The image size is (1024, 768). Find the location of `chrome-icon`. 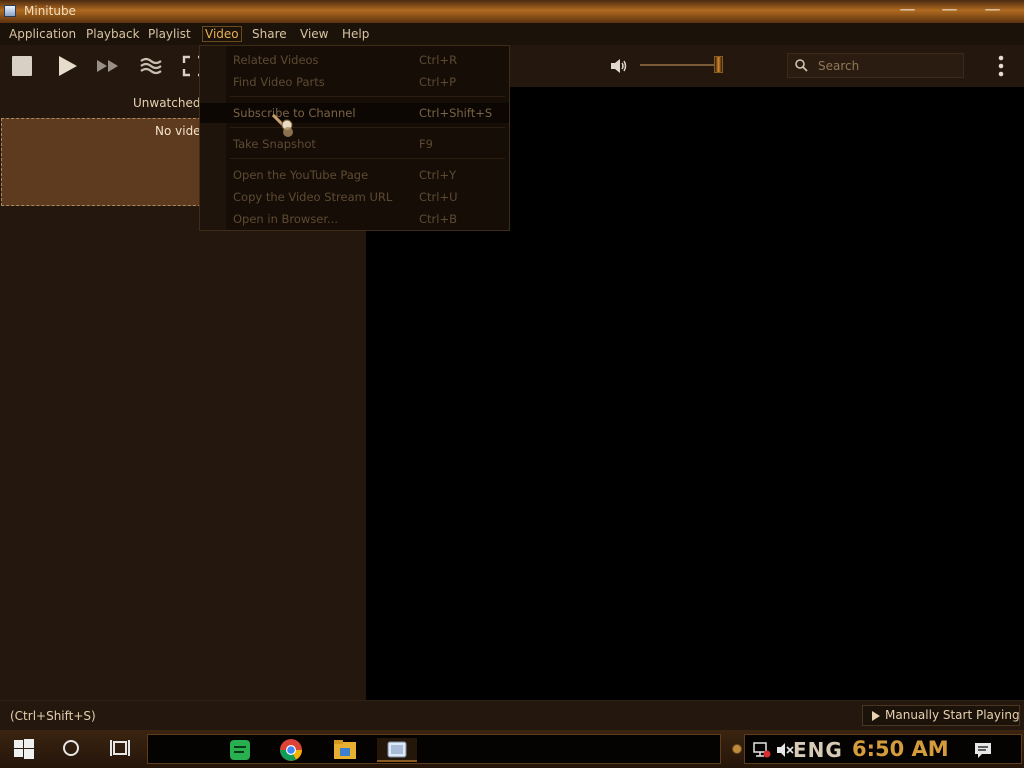

chrome-icon is located at coordinates (291, 750).